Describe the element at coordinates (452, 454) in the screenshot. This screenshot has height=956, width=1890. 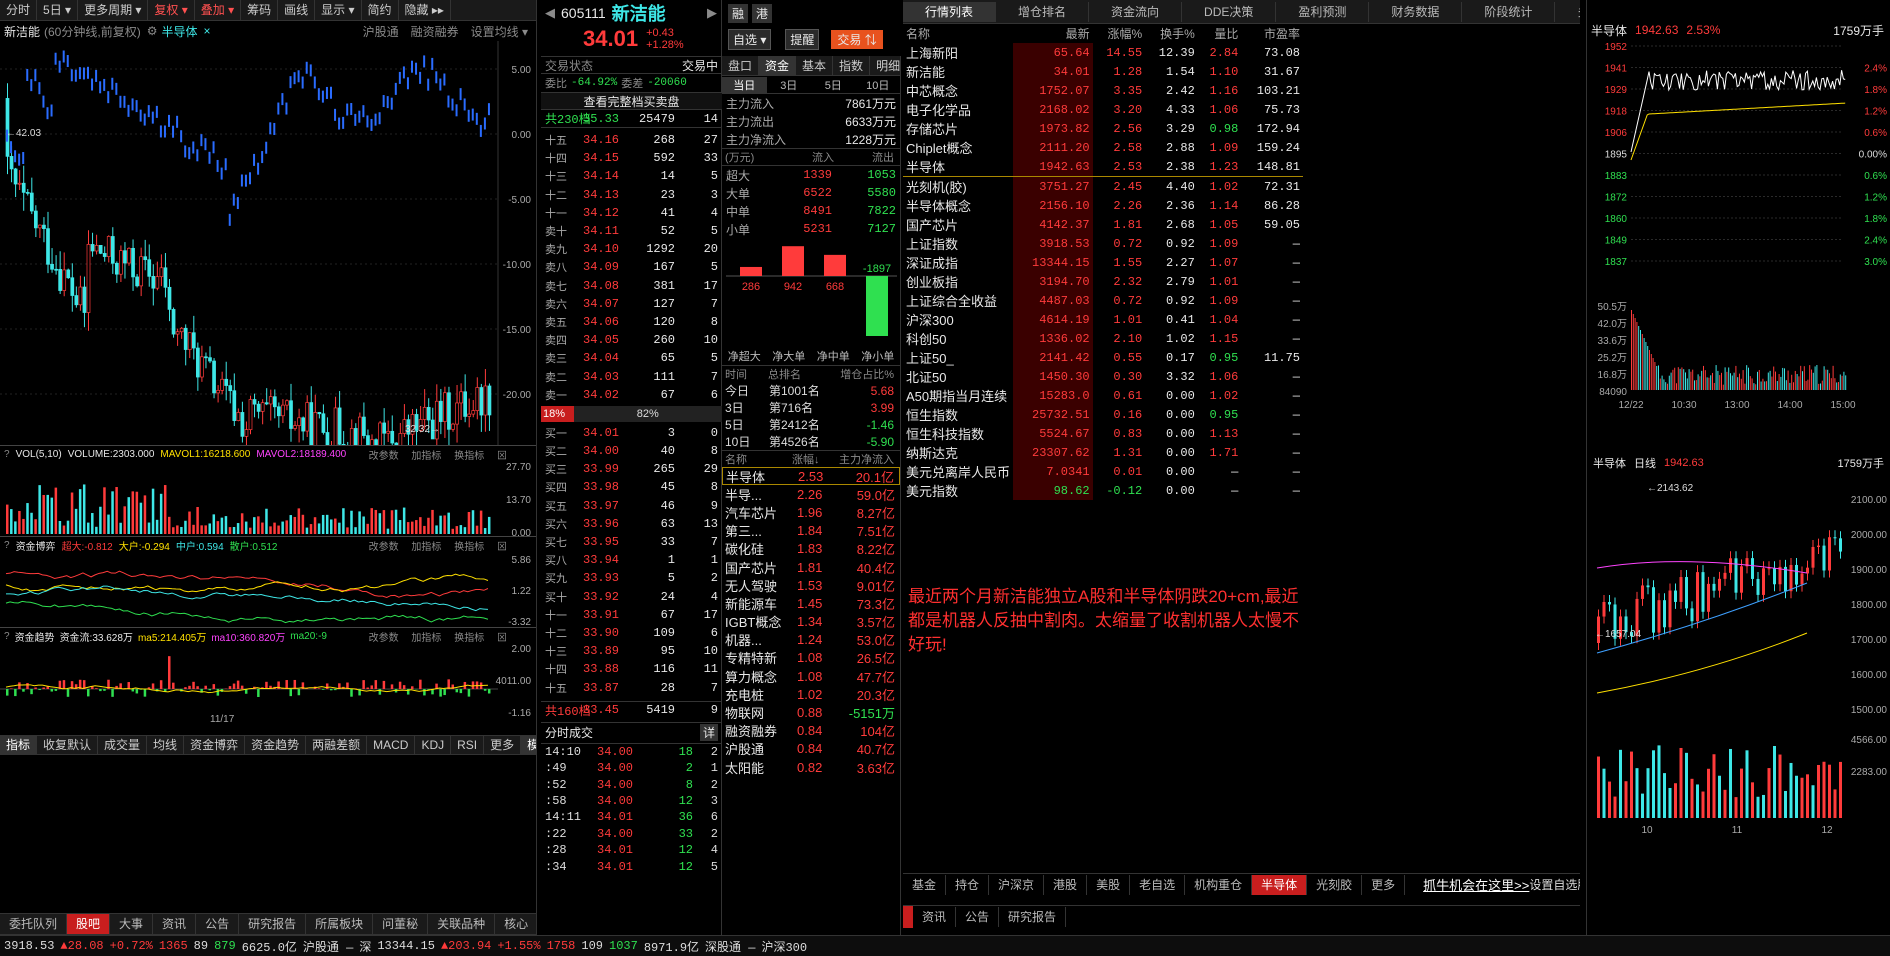
I see `vol-tools: 改参数 加指标 换指标 ⊠` at that location.